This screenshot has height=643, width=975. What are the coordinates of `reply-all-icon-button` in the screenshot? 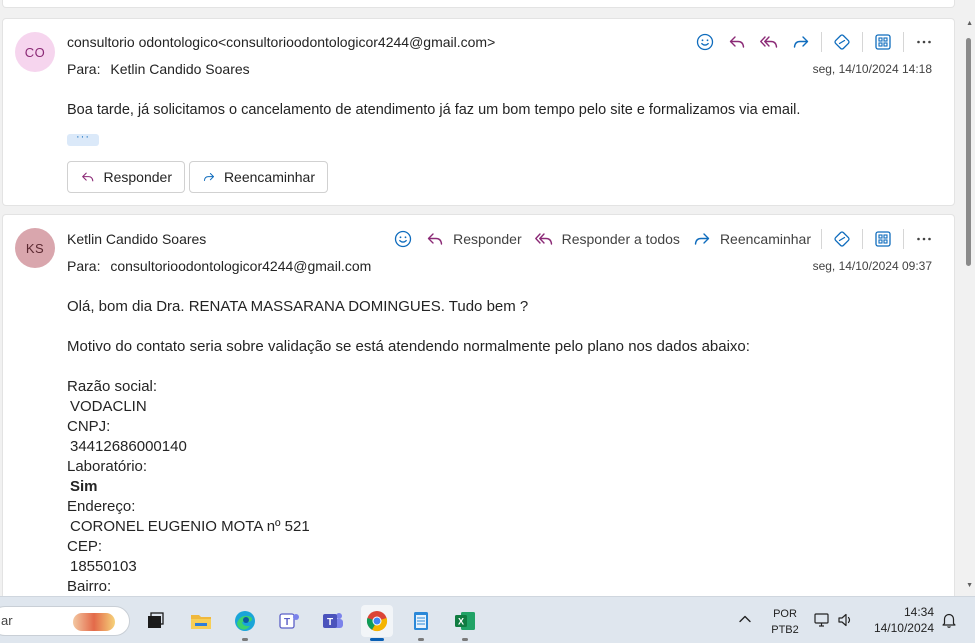 It's located at (769, 42).